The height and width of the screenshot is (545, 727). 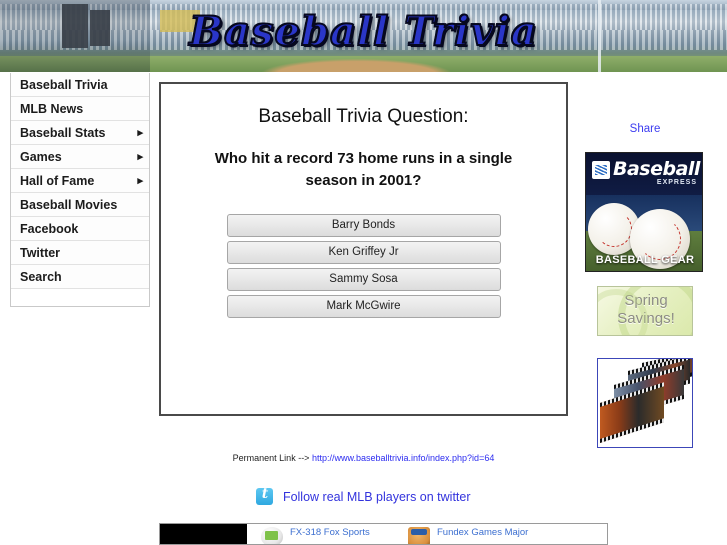 I want to click on sidebar-item-baseball-movies: Baseball Movies, so click(x=80, y=205).